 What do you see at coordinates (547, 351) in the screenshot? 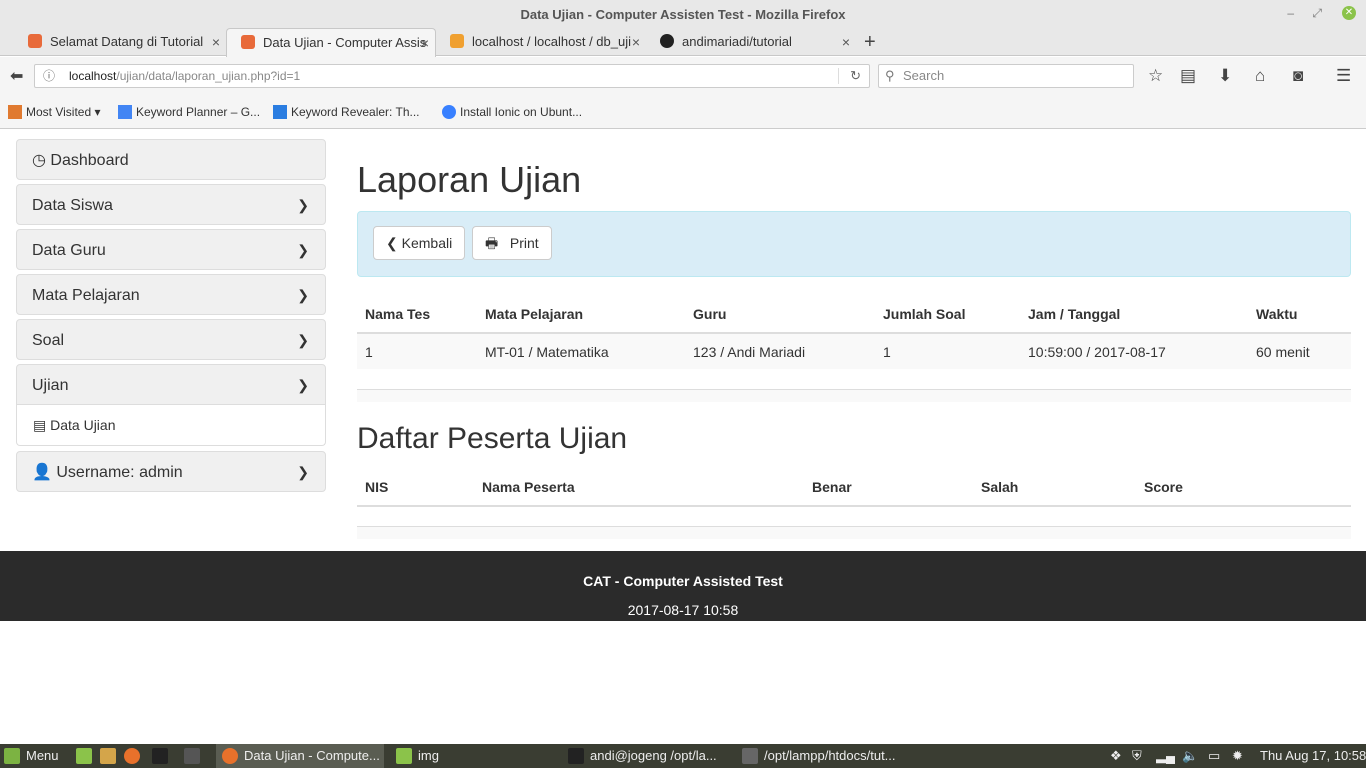
I see `table-cell: MT-01 / Matematika` at bounding box center [547, 351].